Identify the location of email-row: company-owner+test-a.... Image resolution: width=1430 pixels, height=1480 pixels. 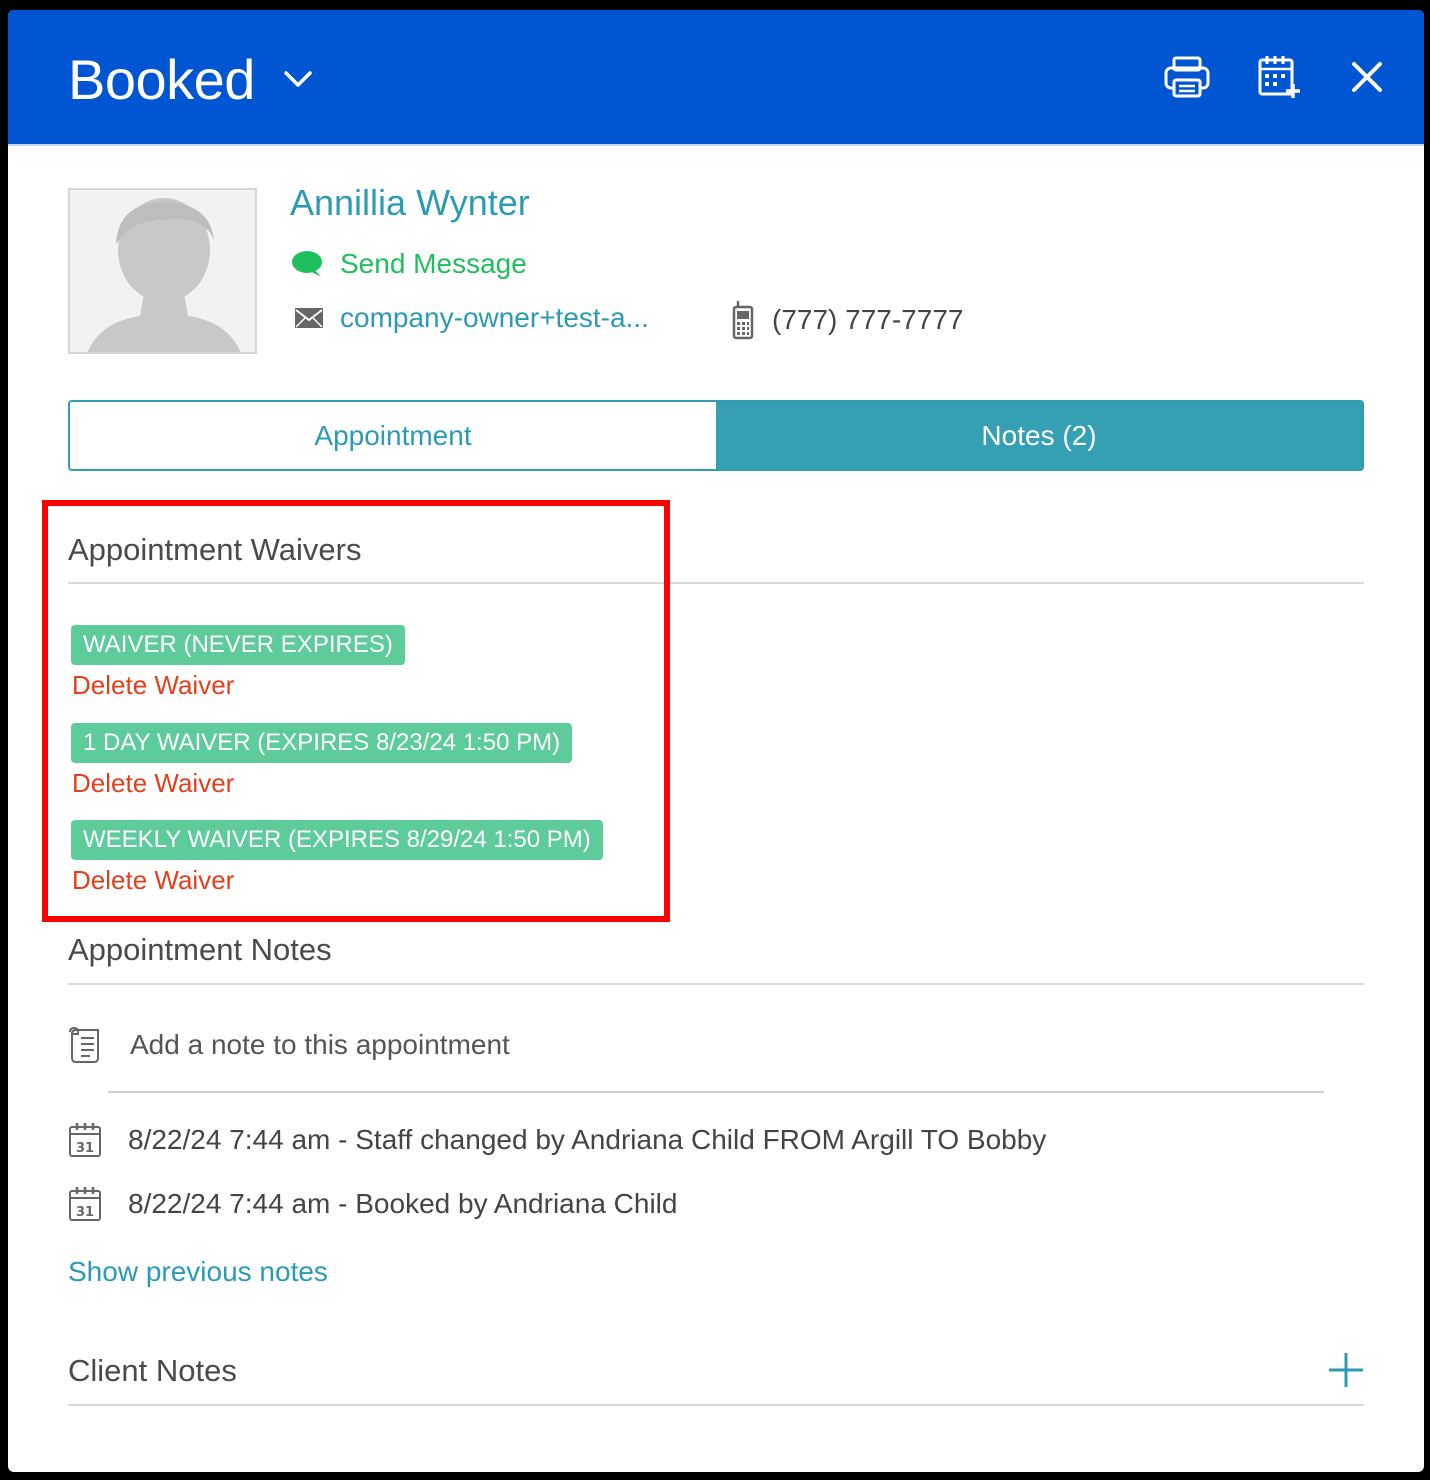
(477, 318).